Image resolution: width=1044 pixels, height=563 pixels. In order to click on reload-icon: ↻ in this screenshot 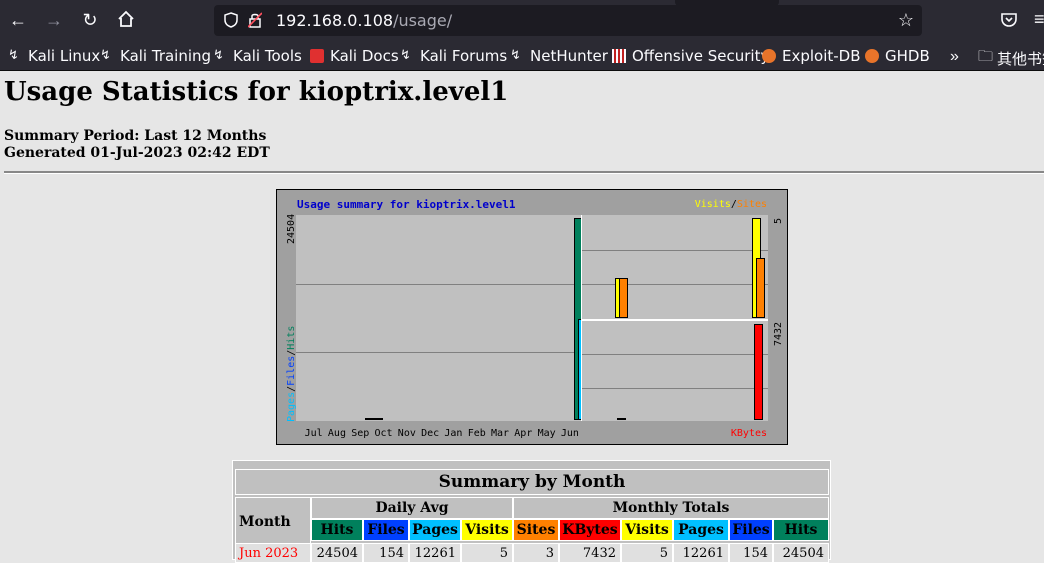, I will do `click(90, 20)`.